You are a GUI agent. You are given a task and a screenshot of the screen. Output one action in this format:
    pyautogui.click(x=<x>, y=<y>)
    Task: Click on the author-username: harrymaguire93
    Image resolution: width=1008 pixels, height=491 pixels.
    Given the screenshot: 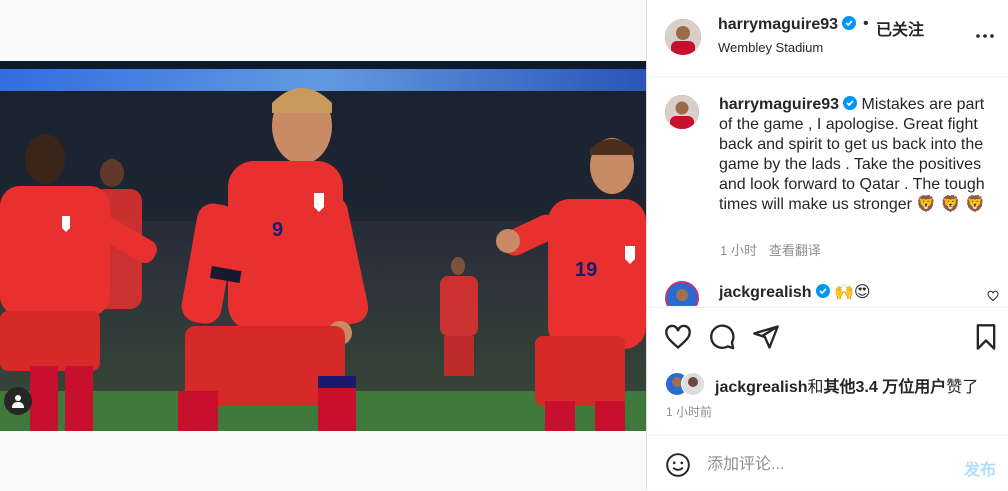 What is the action you would take?
    pyautogui.click(x=787, y=25)
    